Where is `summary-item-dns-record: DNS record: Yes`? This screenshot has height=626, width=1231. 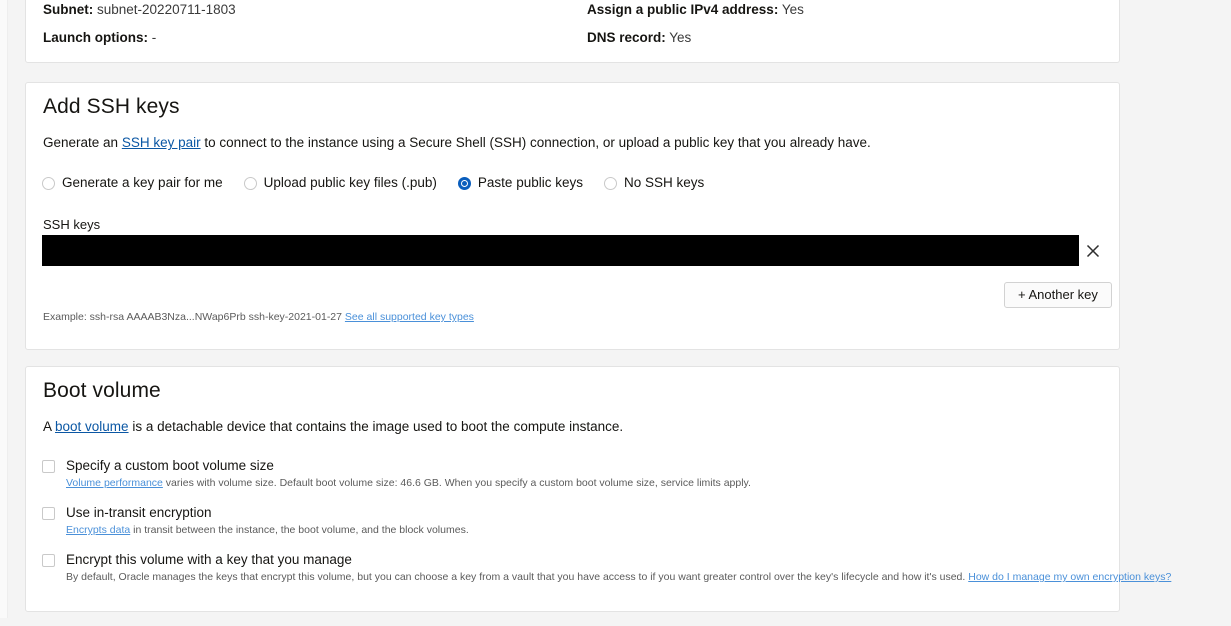
summary-item-dns-record: DNS record: Yes is located at coordinates (639, 37).